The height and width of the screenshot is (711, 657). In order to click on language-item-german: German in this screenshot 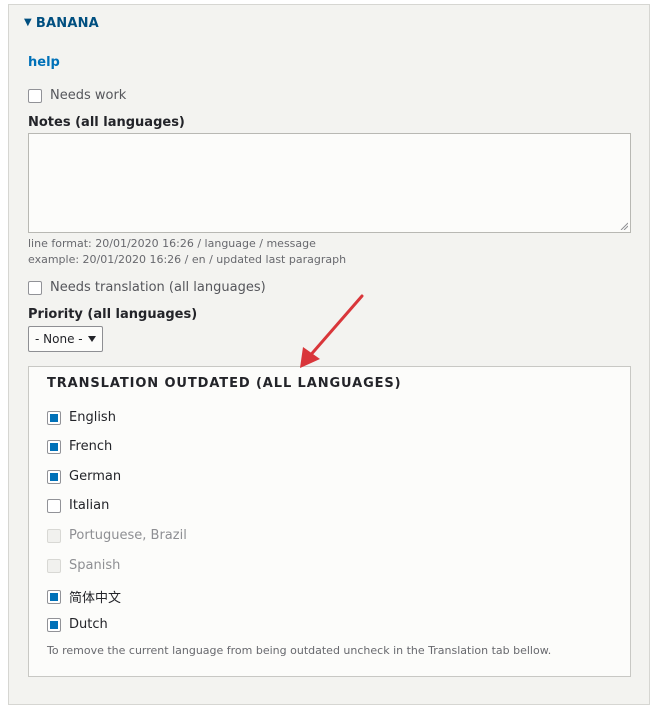, I will do `click(84, 476)`.